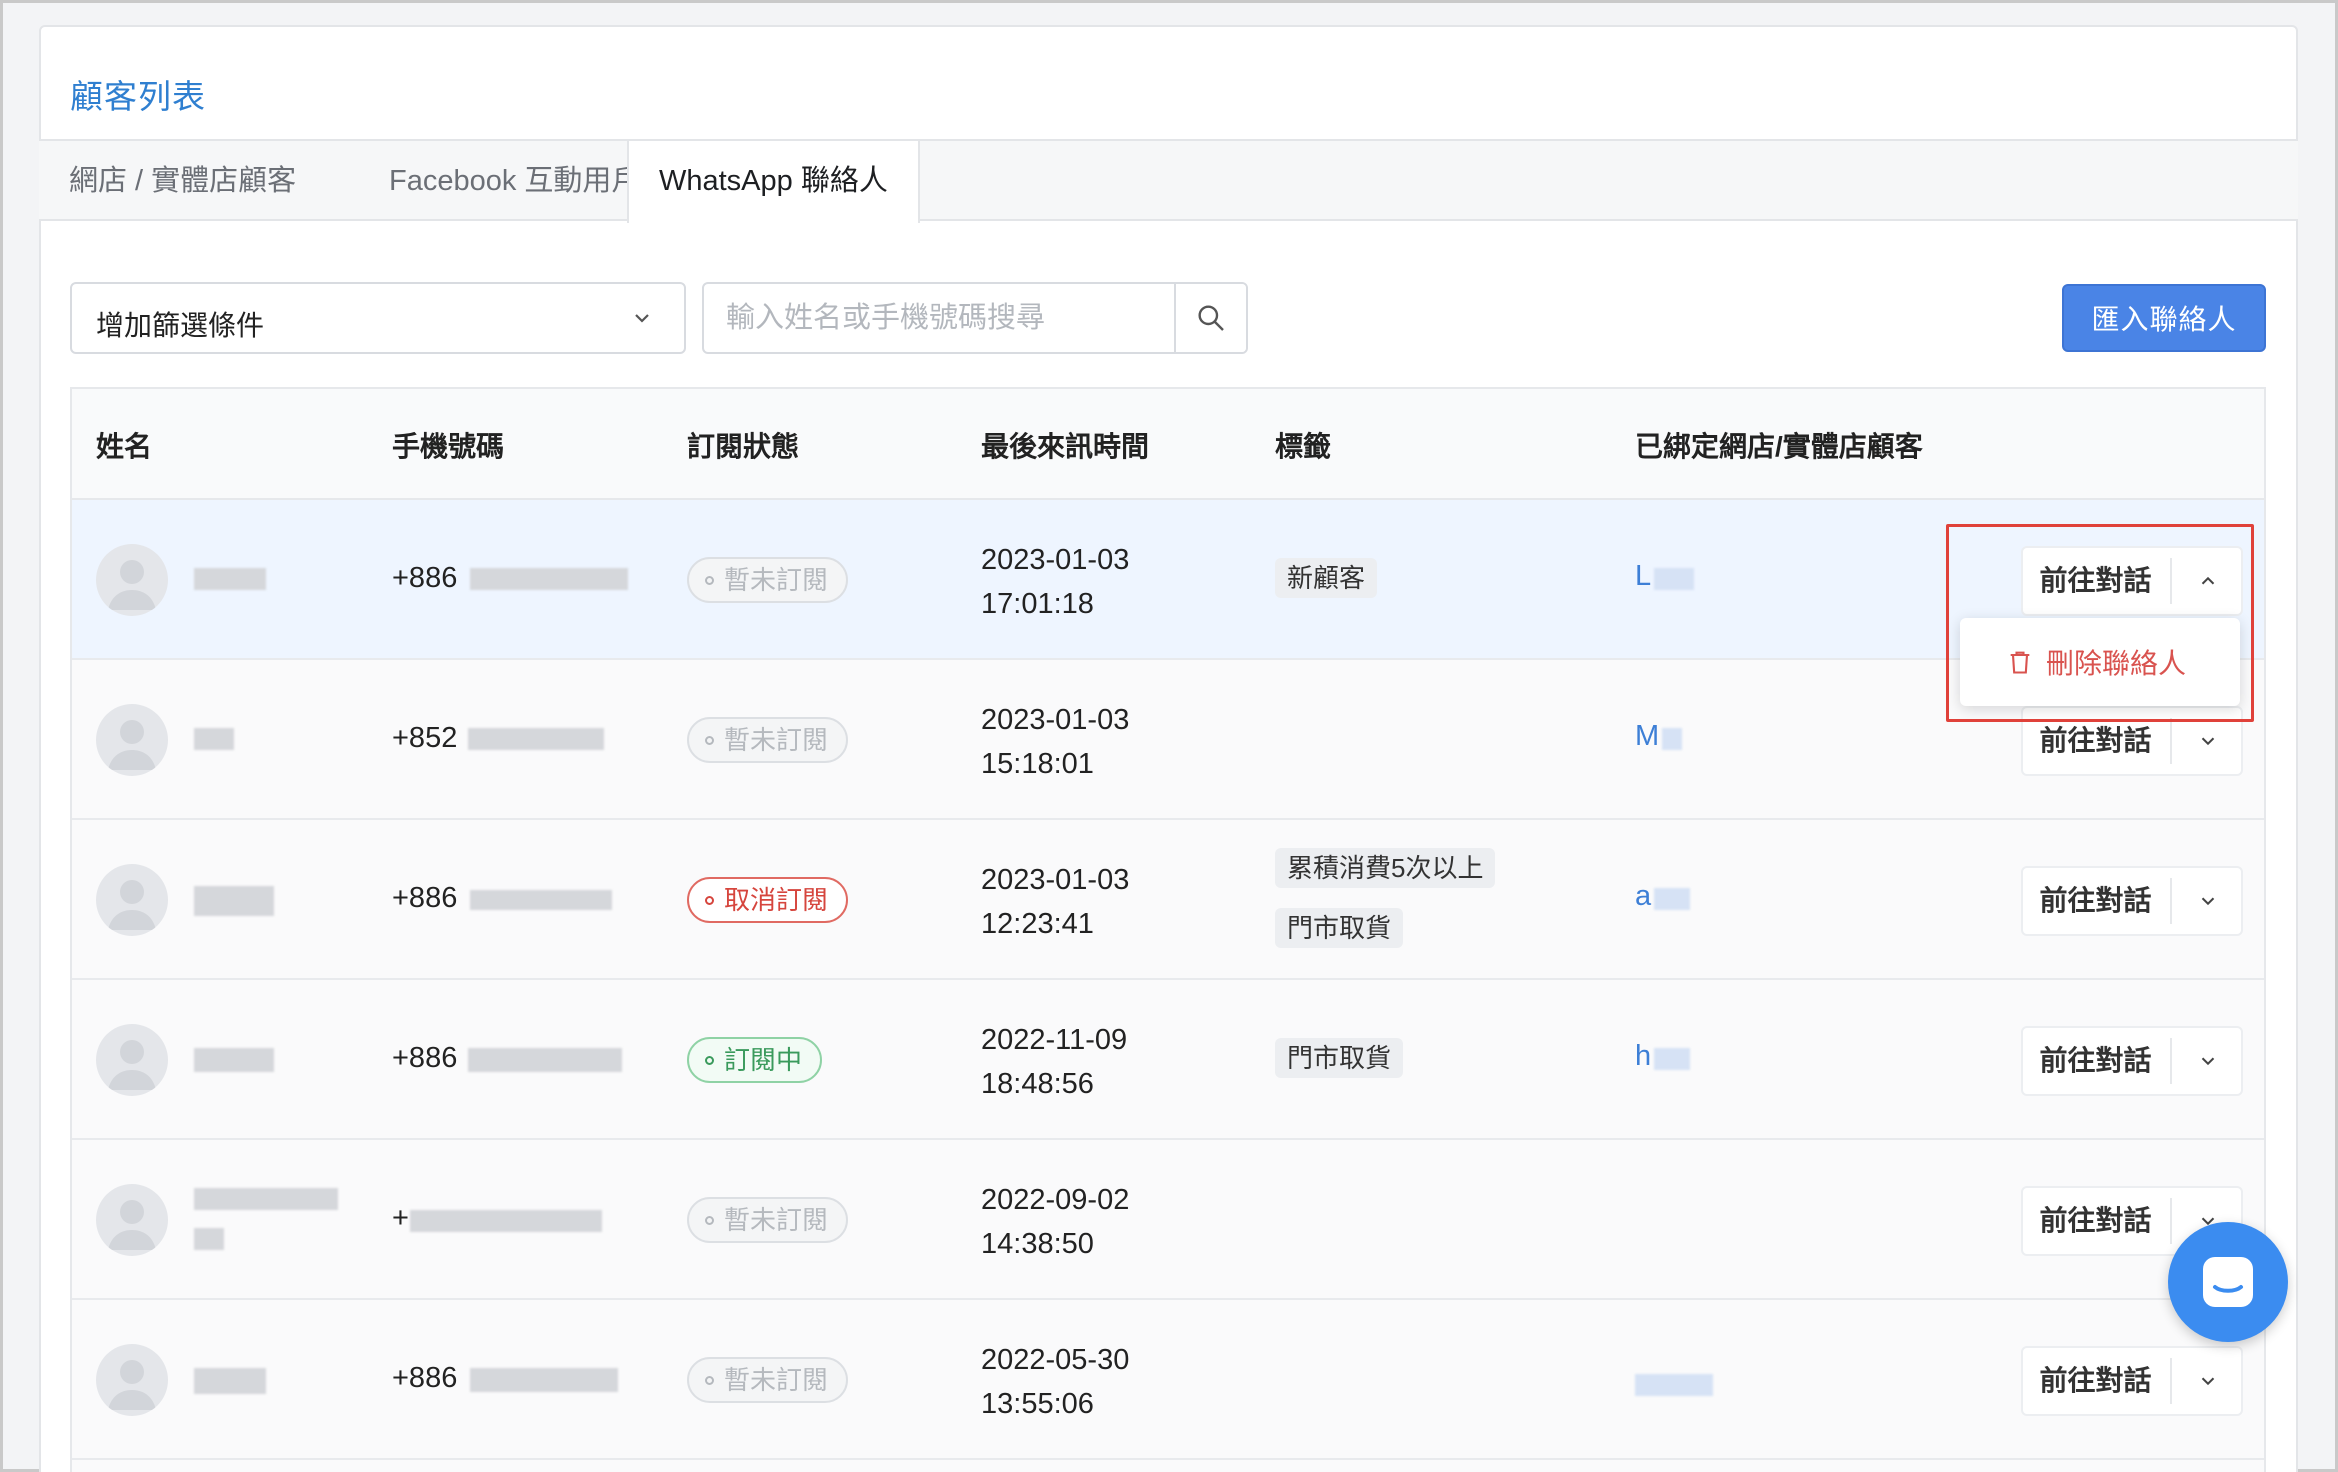 This screenshot has height=1472, width=2338. Describe the element at coordinates (2164, 318) in the screenshot. I see `import-contacts-button: 匯入聯絡人` at that location.